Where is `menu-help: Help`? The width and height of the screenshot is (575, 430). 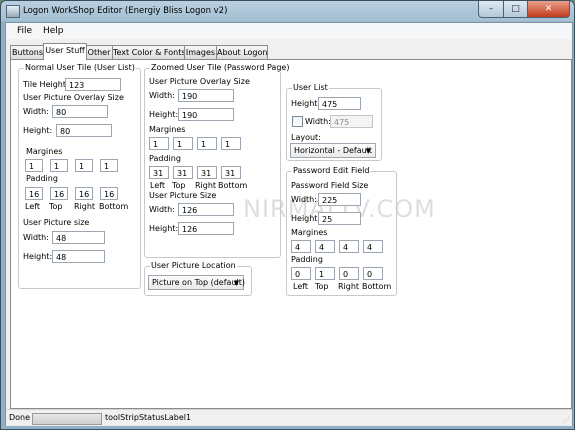
menu-help: Help is located at coordinates (53, 31).